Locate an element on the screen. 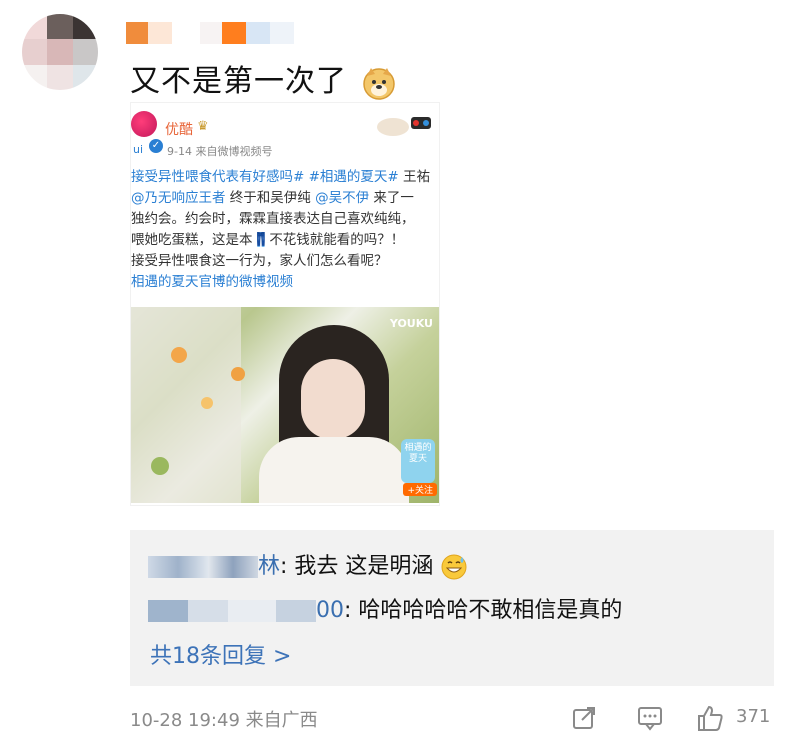  post-line: 相遇的夏天官博的微博视频 is located at coordinates (285, 282).